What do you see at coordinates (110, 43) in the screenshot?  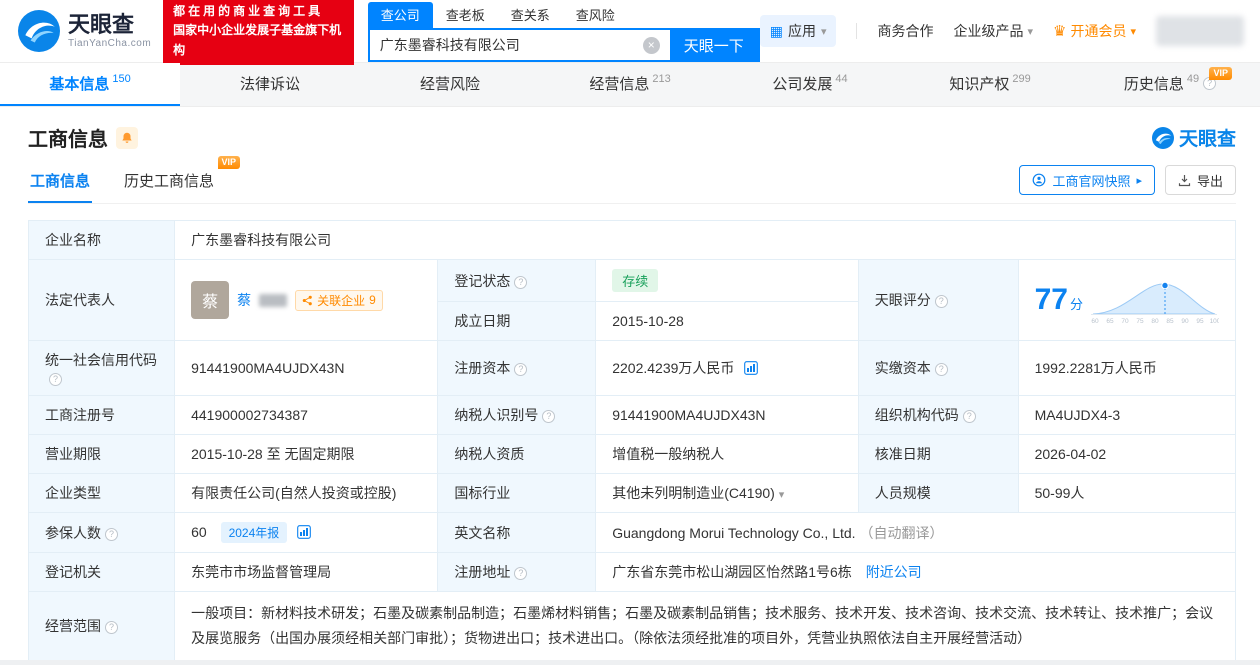 I see `logo-domain: TianYanCha.com` at bounding box center [110, 43].